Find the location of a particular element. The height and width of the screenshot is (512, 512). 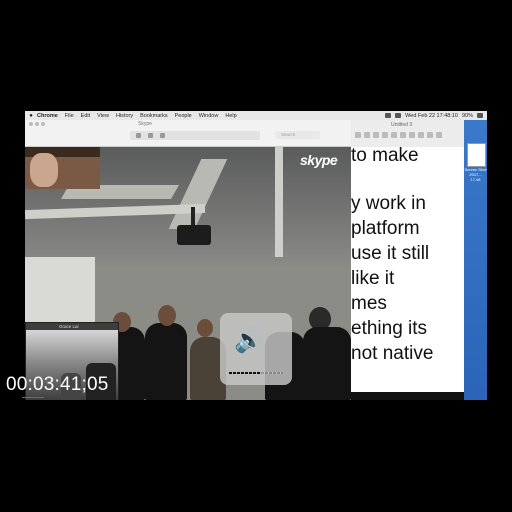

menu-bookmarks: Bookmarks is located at coordinates (154, 116).